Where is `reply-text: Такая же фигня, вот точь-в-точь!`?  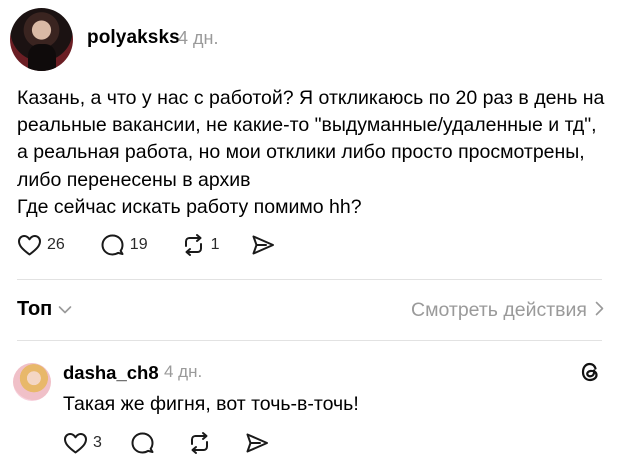 reply-text: Такая же фигня, вот точь-в-точь! is located at coordinates (211, 404).